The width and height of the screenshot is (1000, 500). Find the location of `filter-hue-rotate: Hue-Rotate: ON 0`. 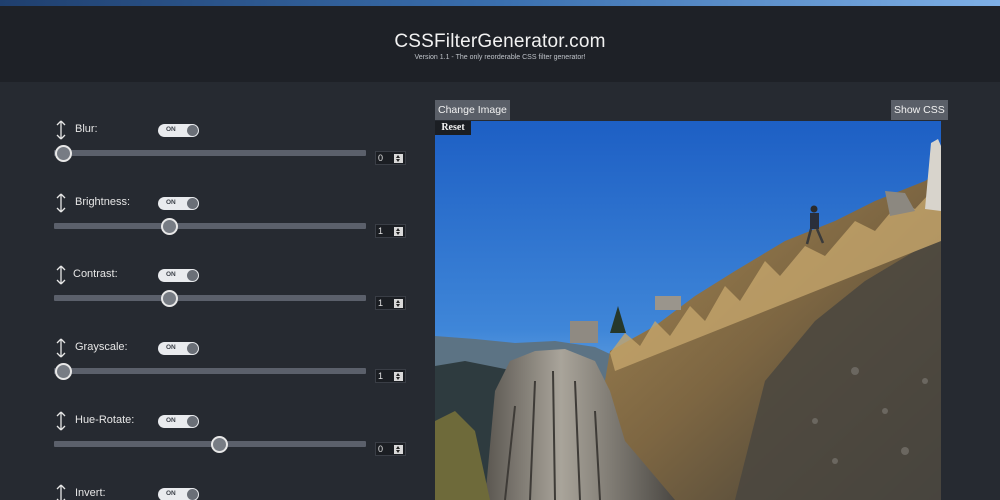

filter-hue-rotate: Hue-Rotate: ON 0 is located at coordinates (230, 441).